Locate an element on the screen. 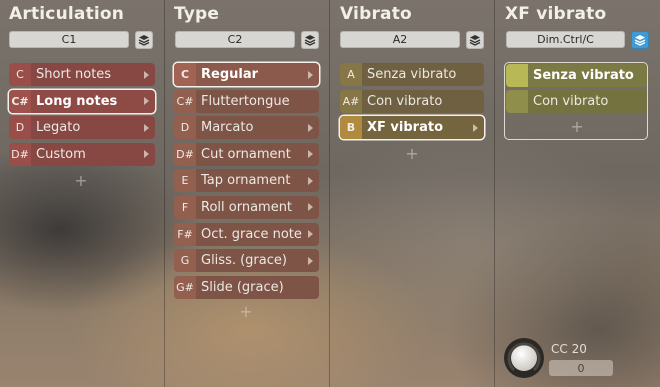 The width and height of the screenshot is (660, 387). item-label: Regular is located at coordinates (230, 74).